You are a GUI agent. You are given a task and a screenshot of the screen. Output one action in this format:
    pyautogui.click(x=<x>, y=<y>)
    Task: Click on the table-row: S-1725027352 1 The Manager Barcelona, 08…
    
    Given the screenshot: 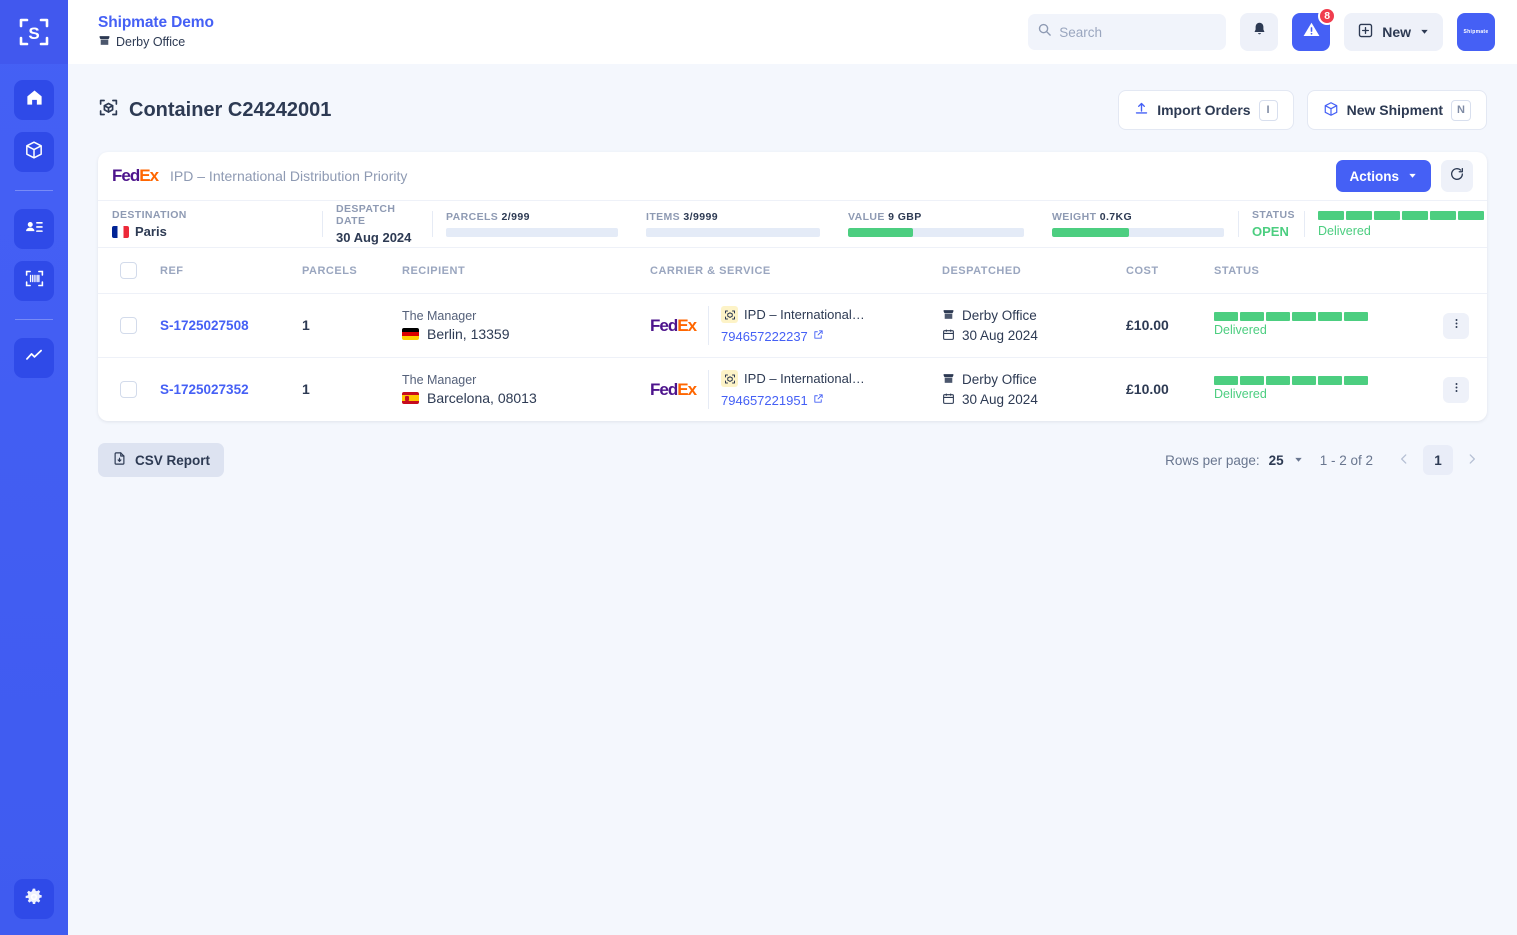 What is the action you would take?
    pyautogui.click(x=792, y=389)
    